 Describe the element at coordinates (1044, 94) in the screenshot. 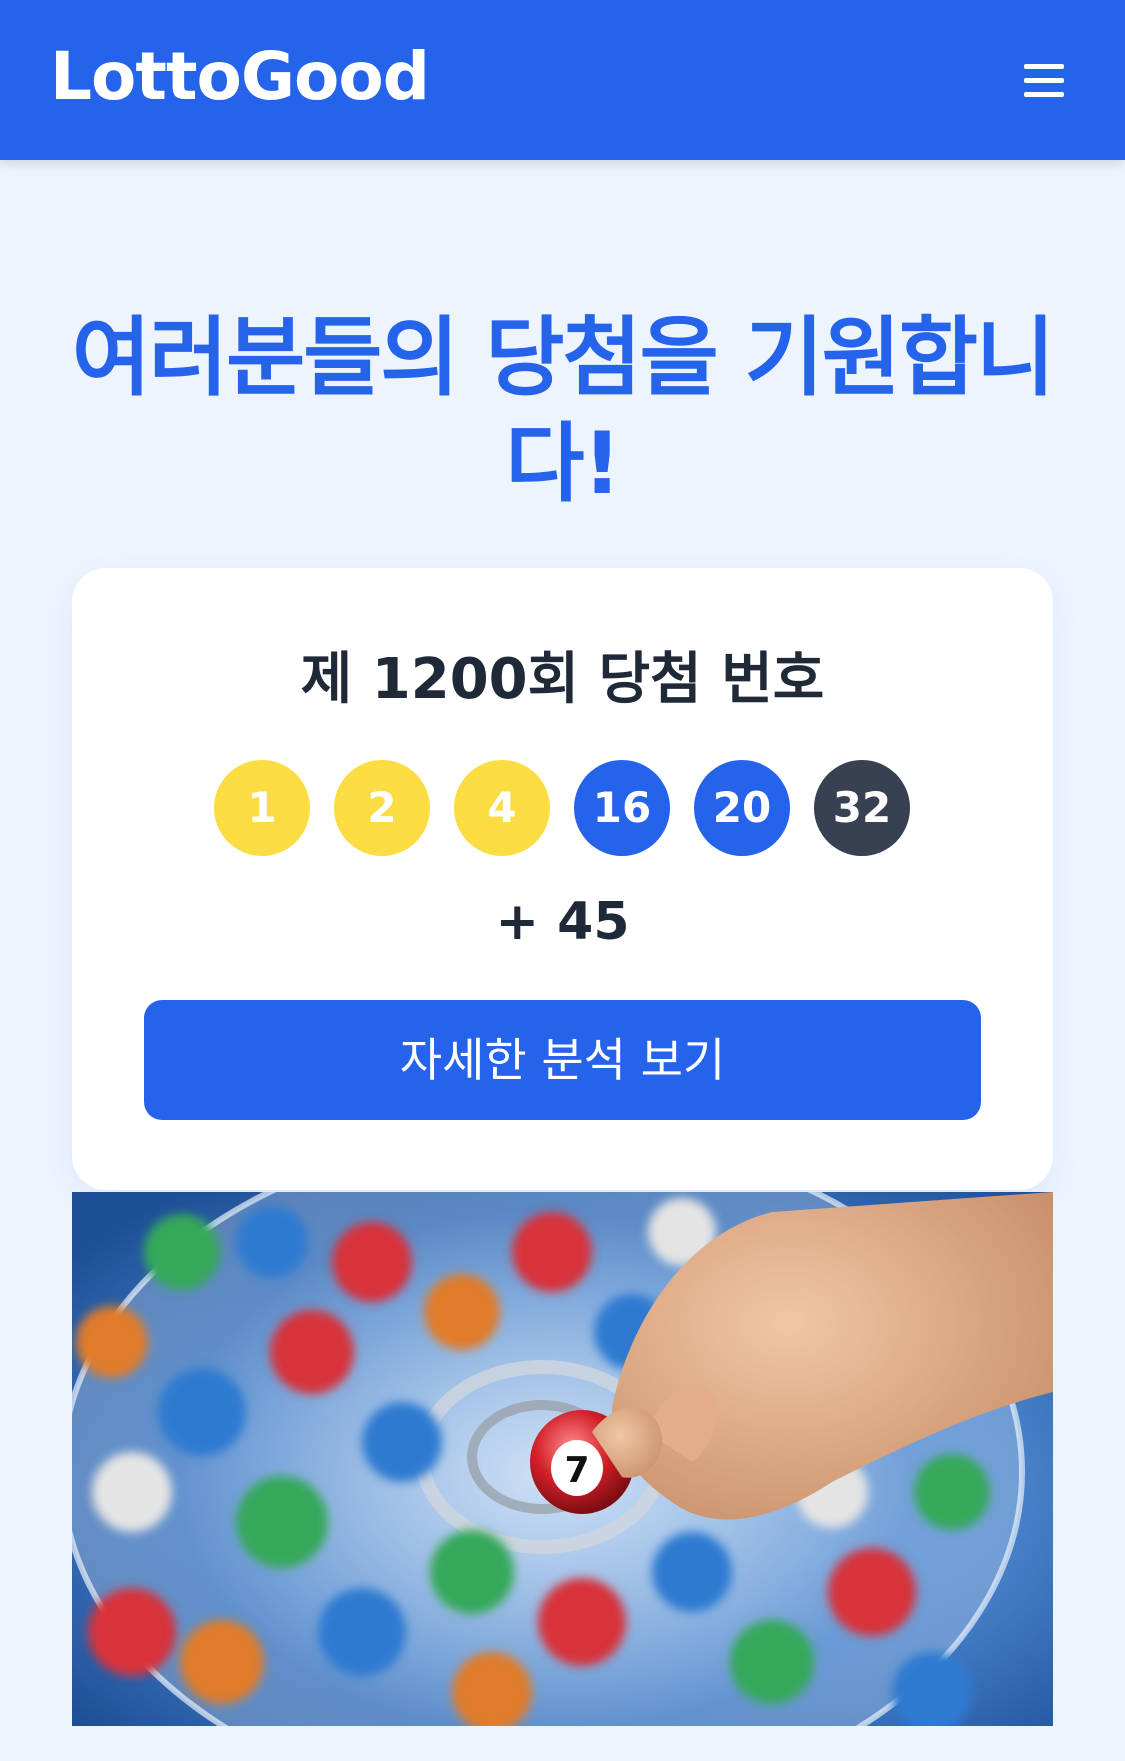

I see `menu-bar-bottom` at that location.